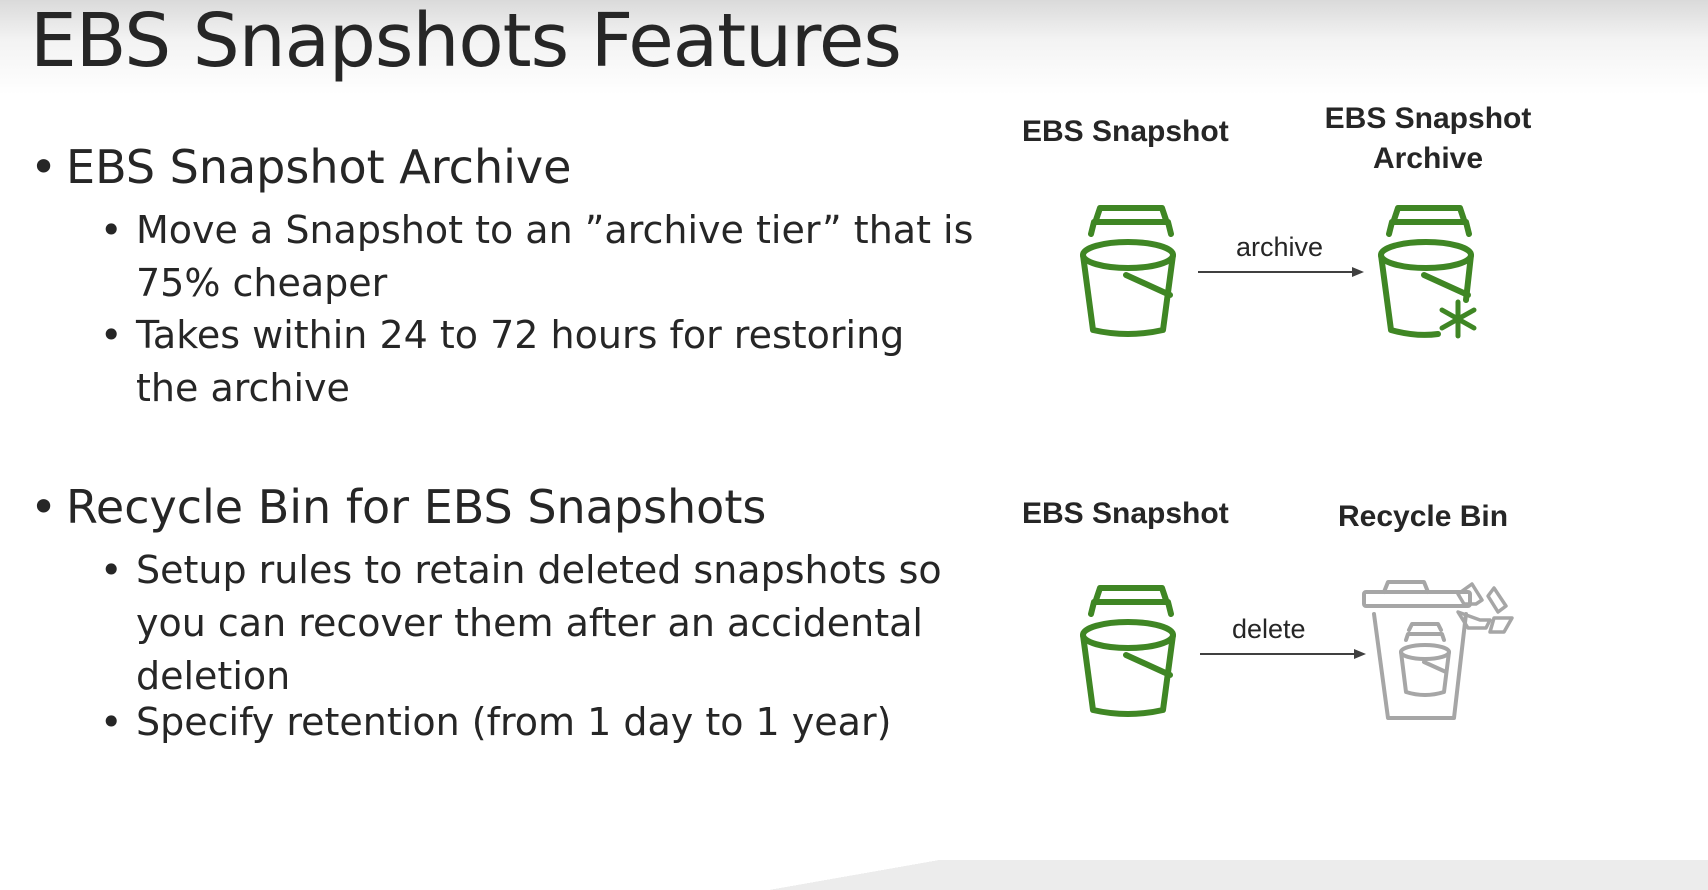 The image size is (1708, 890). Describe the element at coordinates (1125, 131) in the screenshot. I see `archive-source-label: EBS Snapshot` at that location.